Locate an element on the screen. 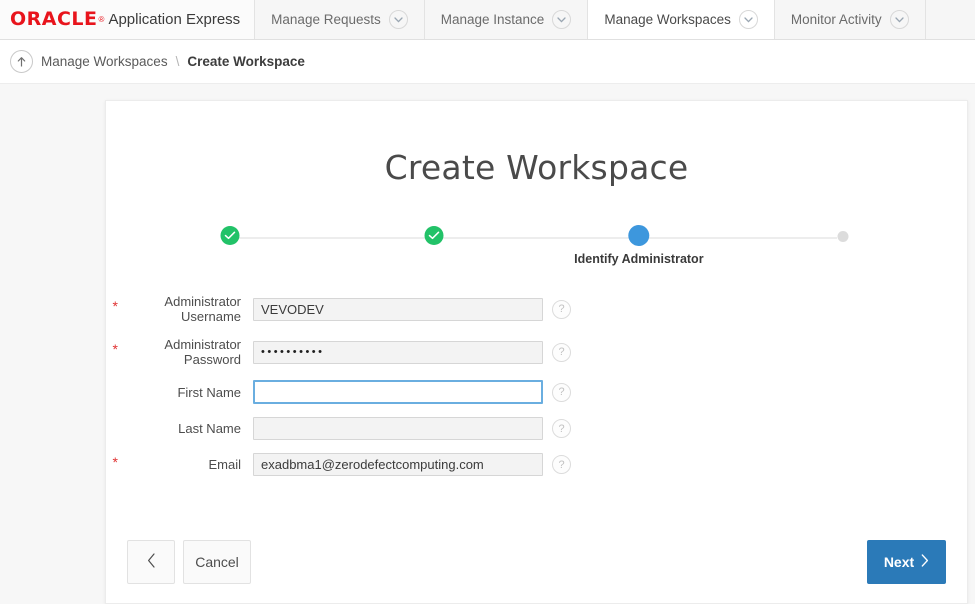  step-2-check-icon is located at coordinates (434, 235).